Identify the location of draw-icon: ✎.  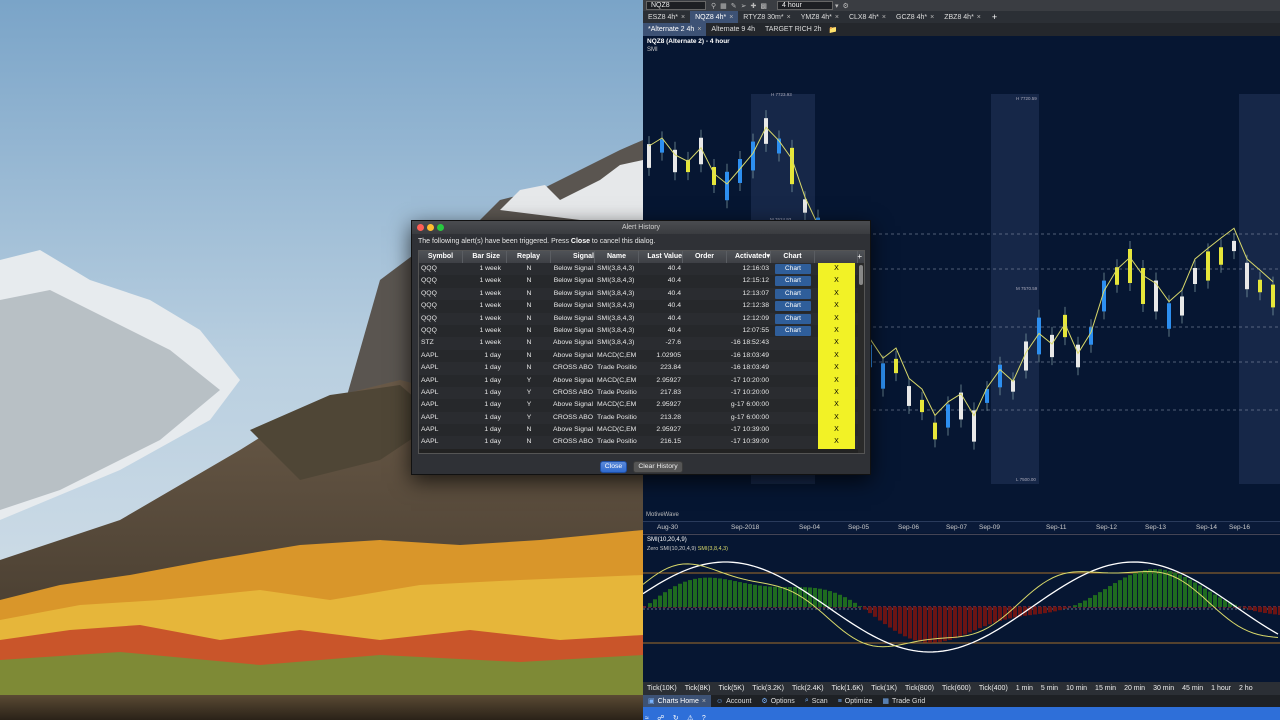
(734, 6).